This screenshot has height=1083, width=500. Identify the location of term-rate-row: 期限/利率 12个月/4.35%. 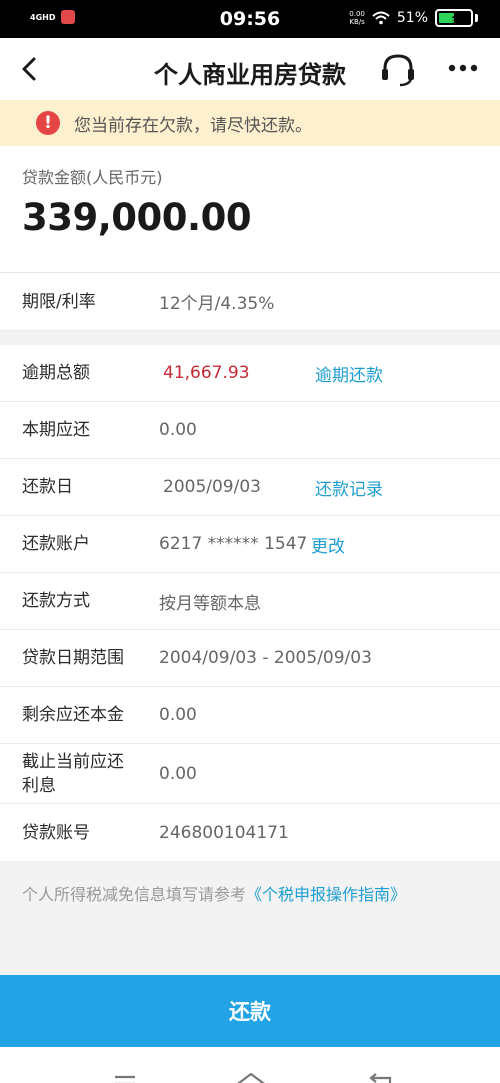
(250, 302).